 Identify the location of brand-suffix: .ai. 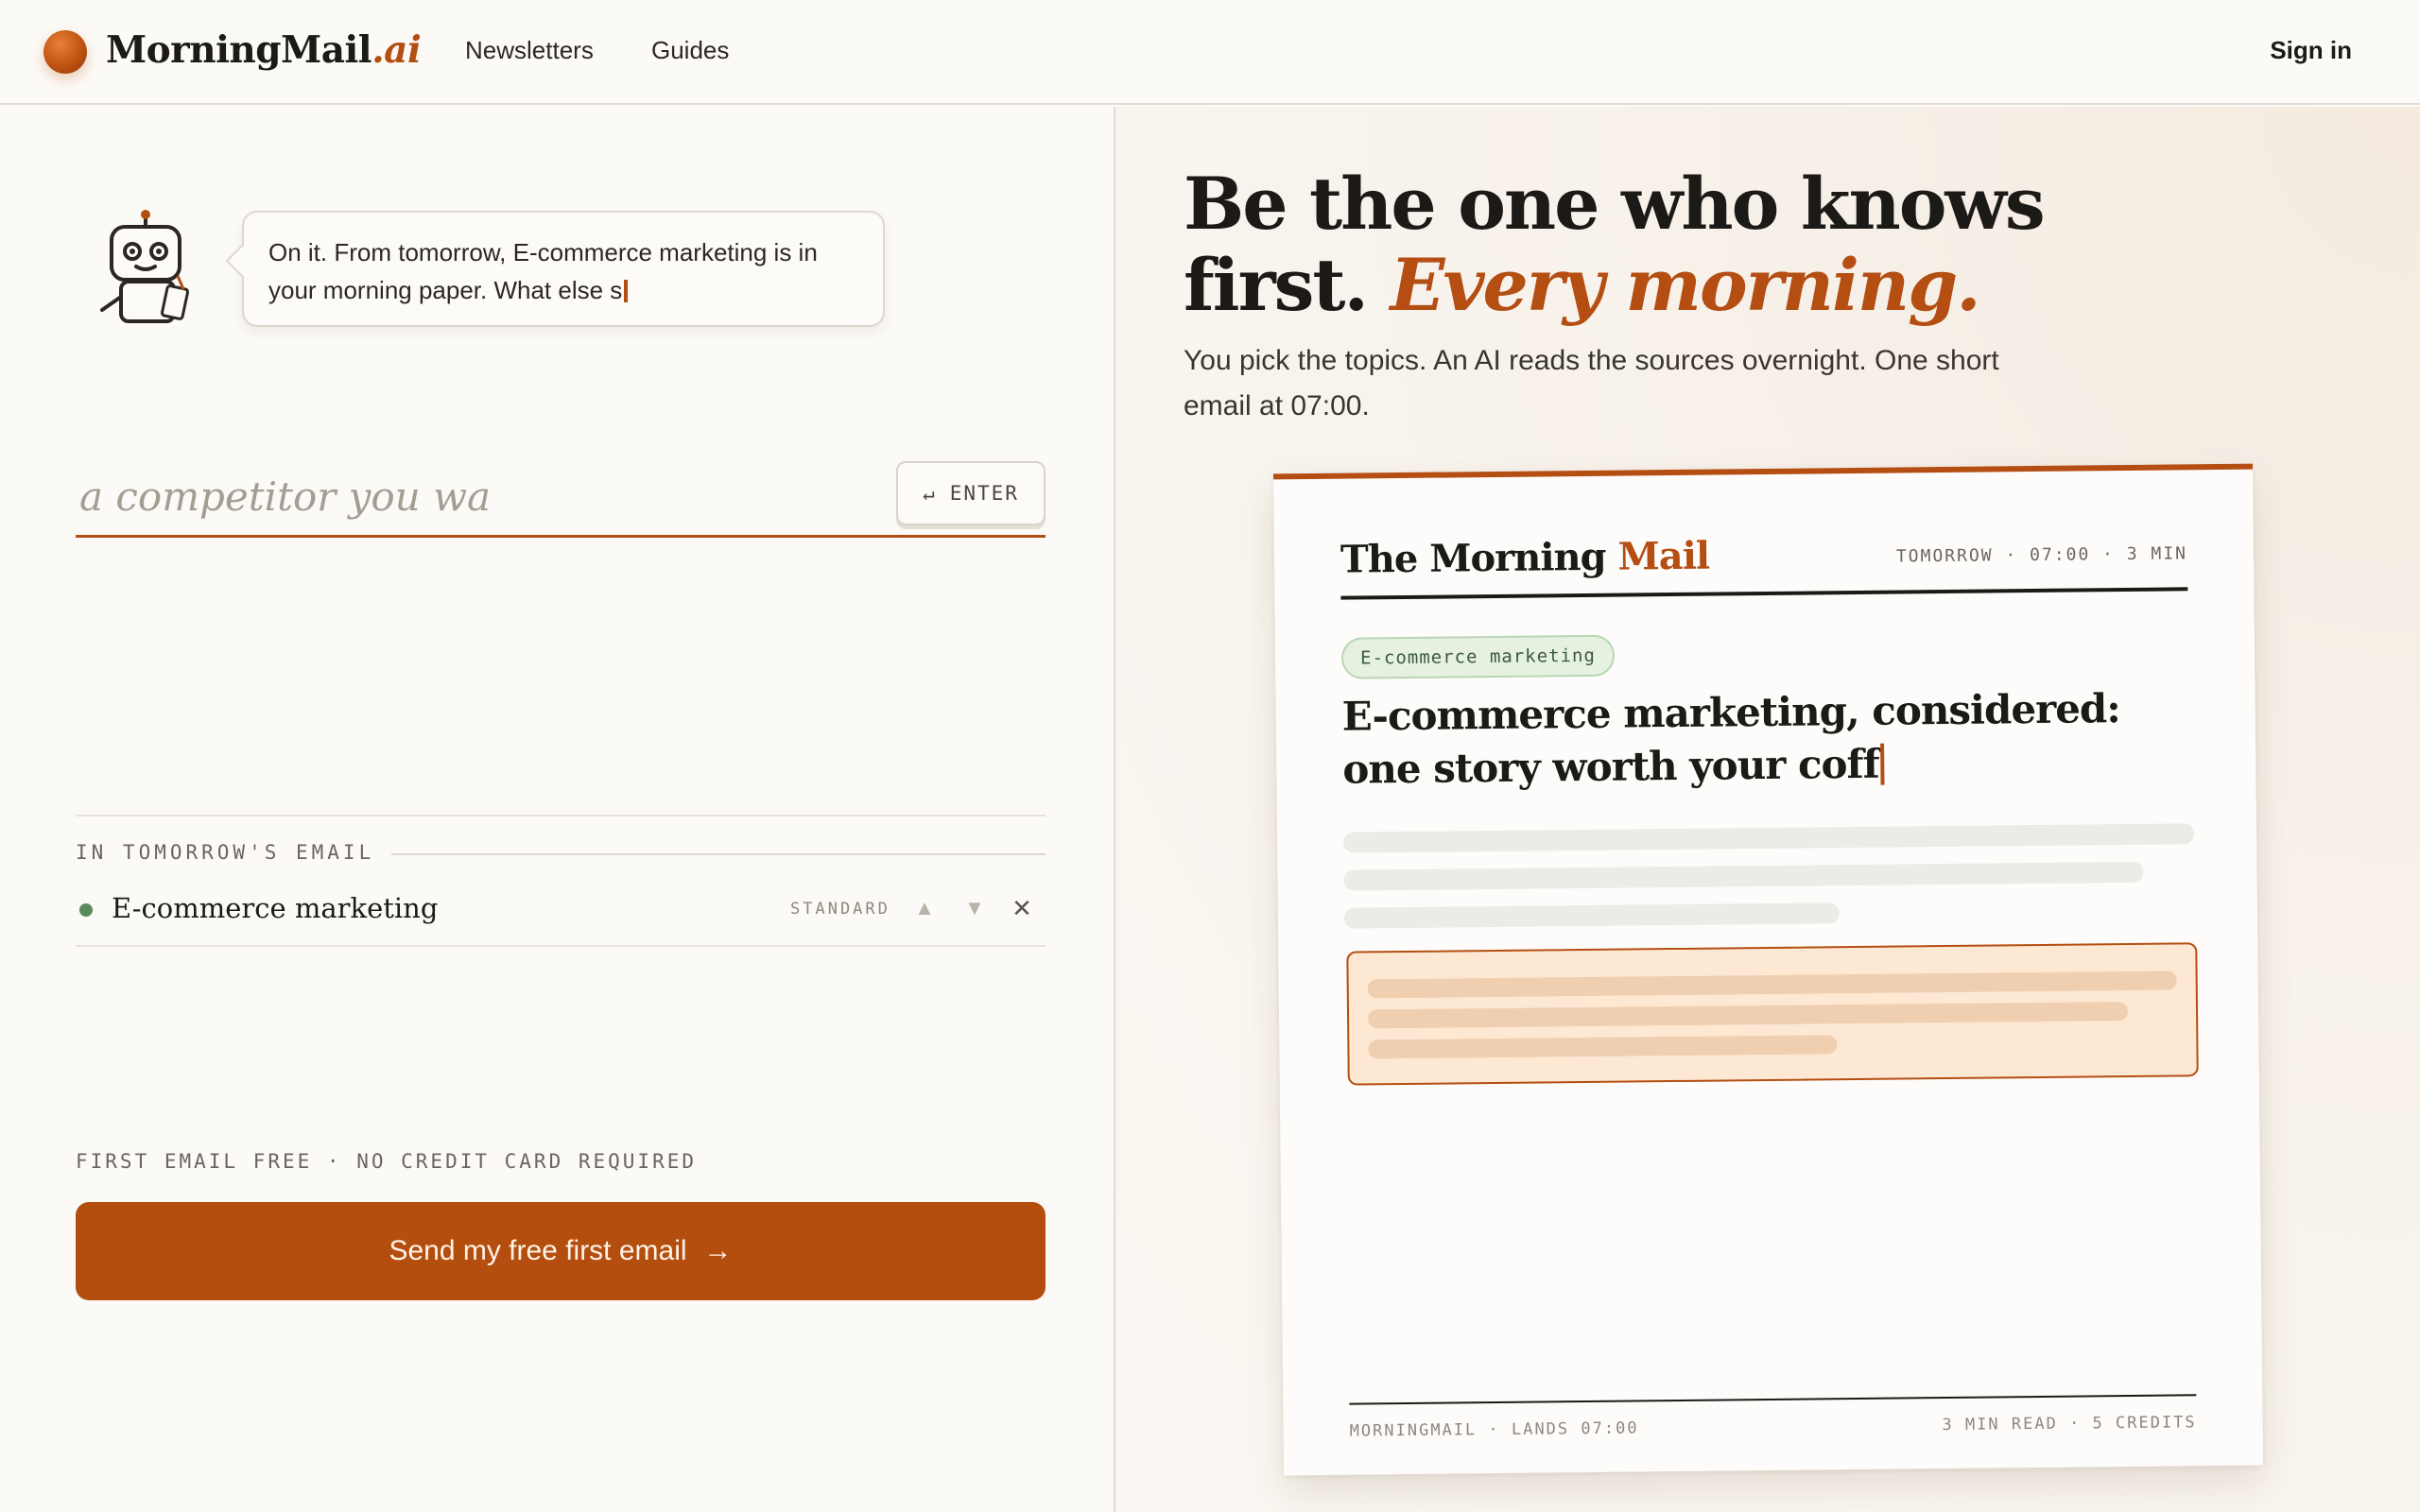
(397, 50).